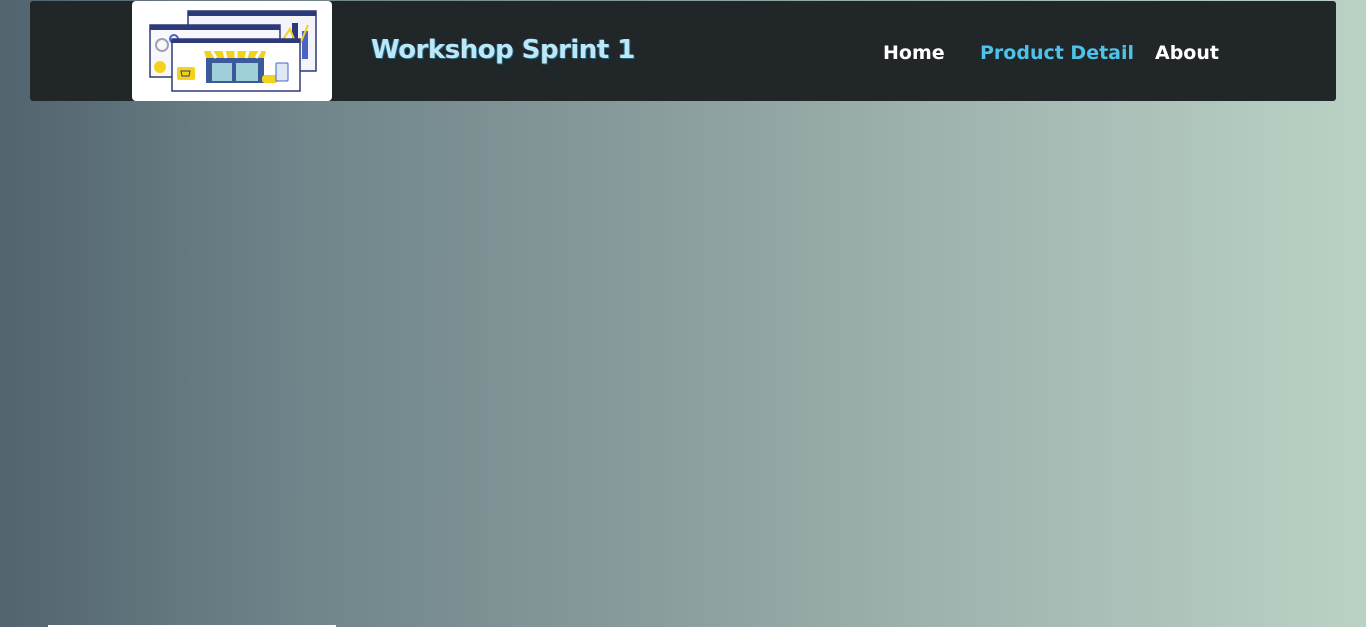  I want to click on brand-title: Workshop Sprint 1, so click(503, 50).